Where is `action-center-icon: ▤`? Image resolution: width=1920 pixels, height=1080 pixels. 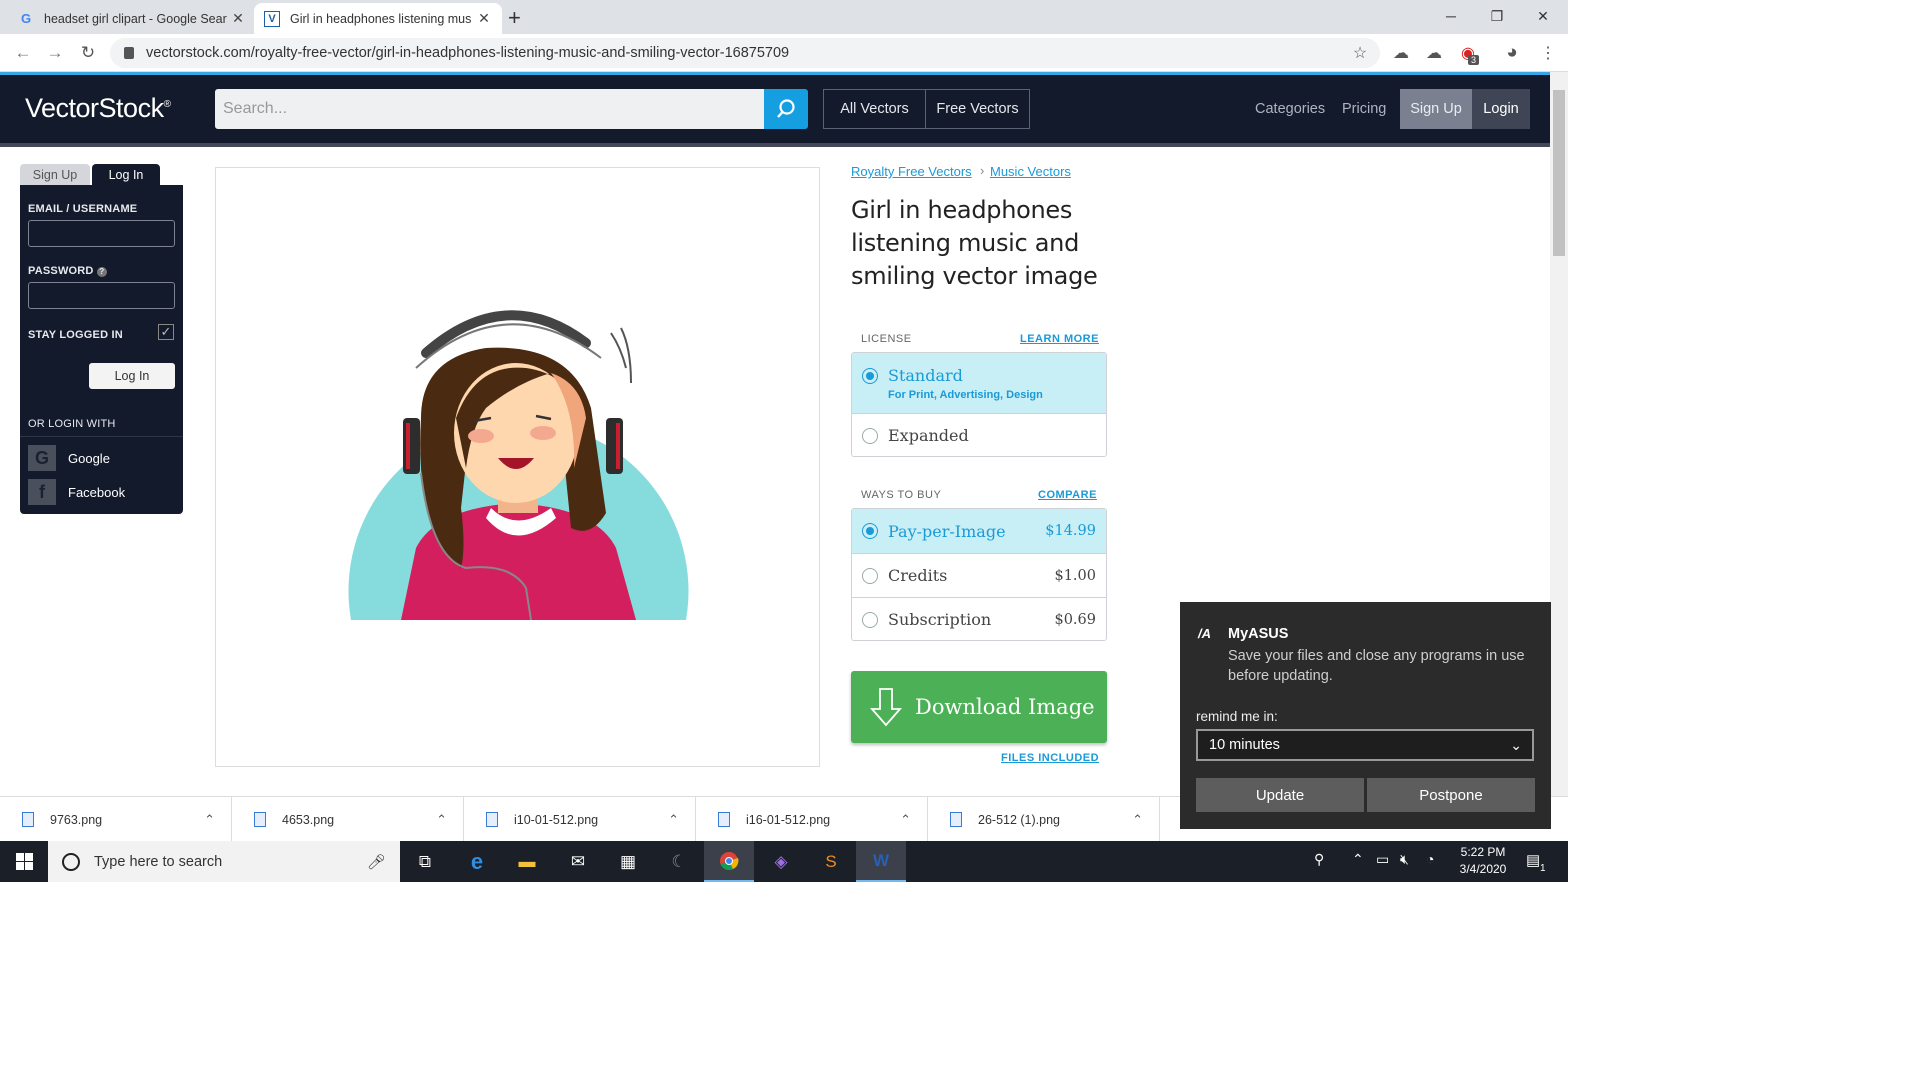 action-center-icon: ▤ is located at coordinates (1533, 860).